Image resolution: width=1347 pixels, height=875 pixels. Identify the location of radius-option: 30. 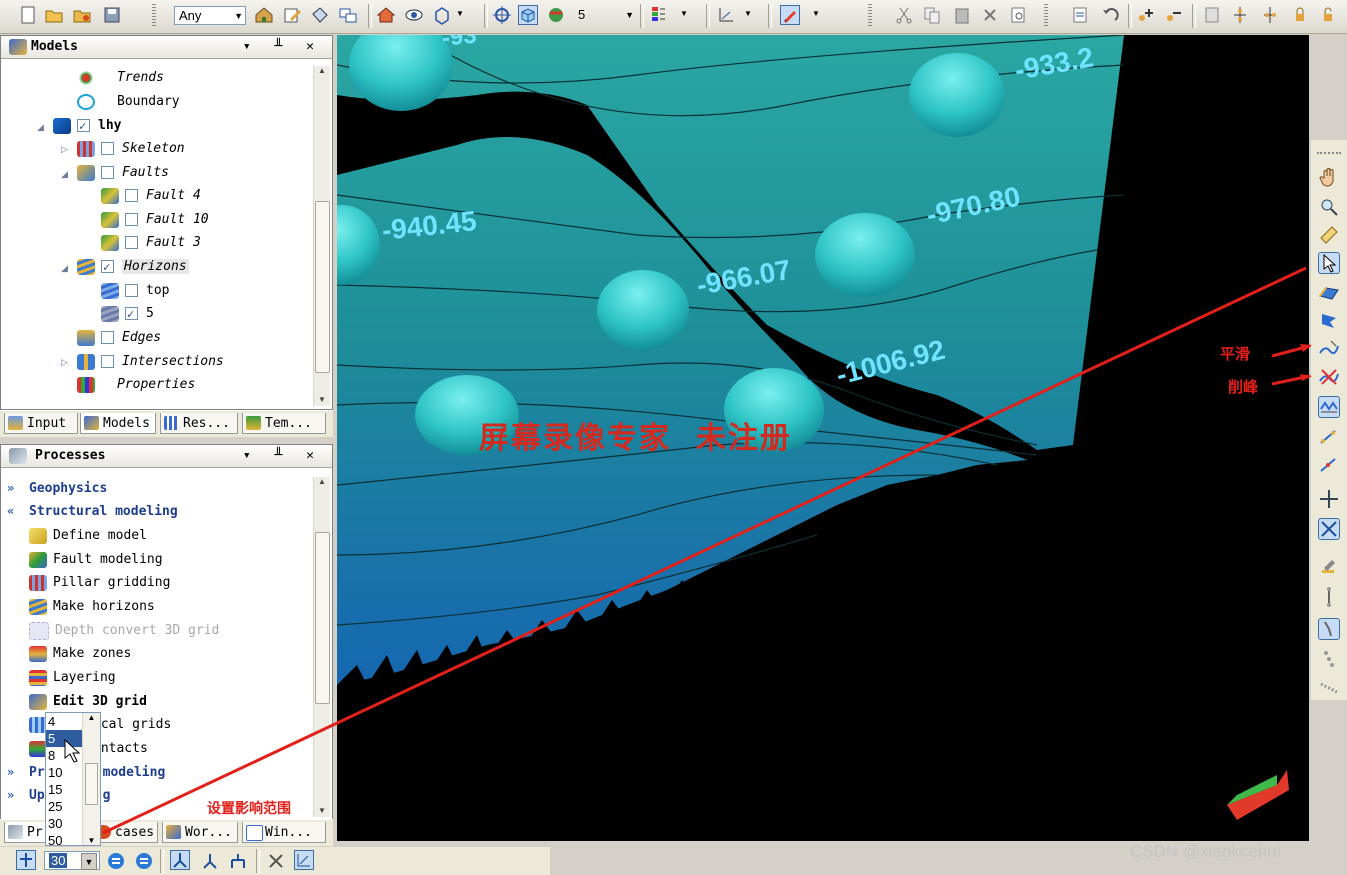
(64, 823).